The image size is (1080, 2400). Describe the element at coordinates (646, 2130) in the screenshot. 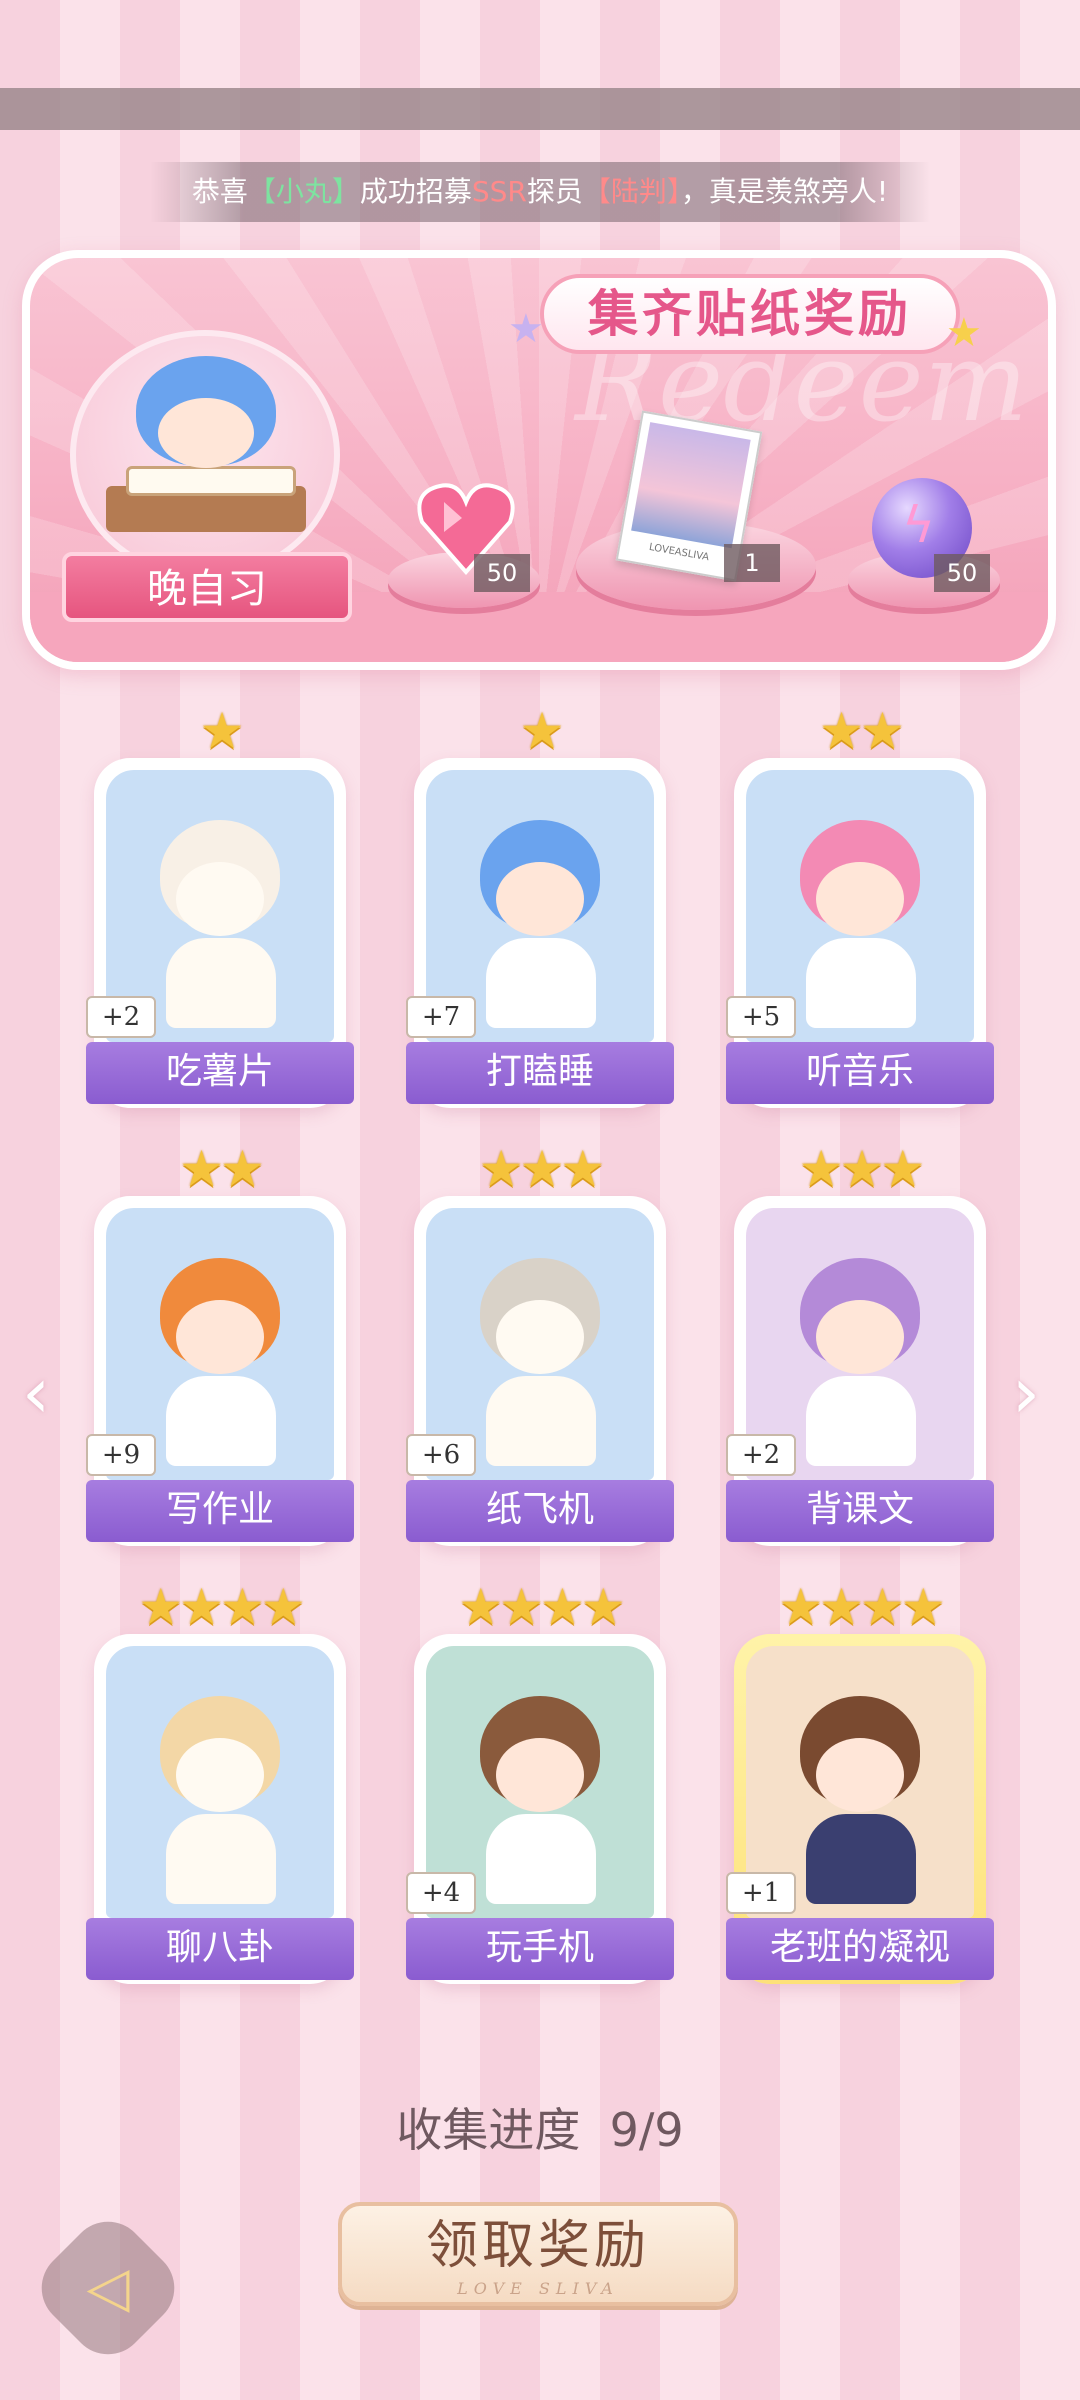

I see `progress-value: 9/9` at that location.